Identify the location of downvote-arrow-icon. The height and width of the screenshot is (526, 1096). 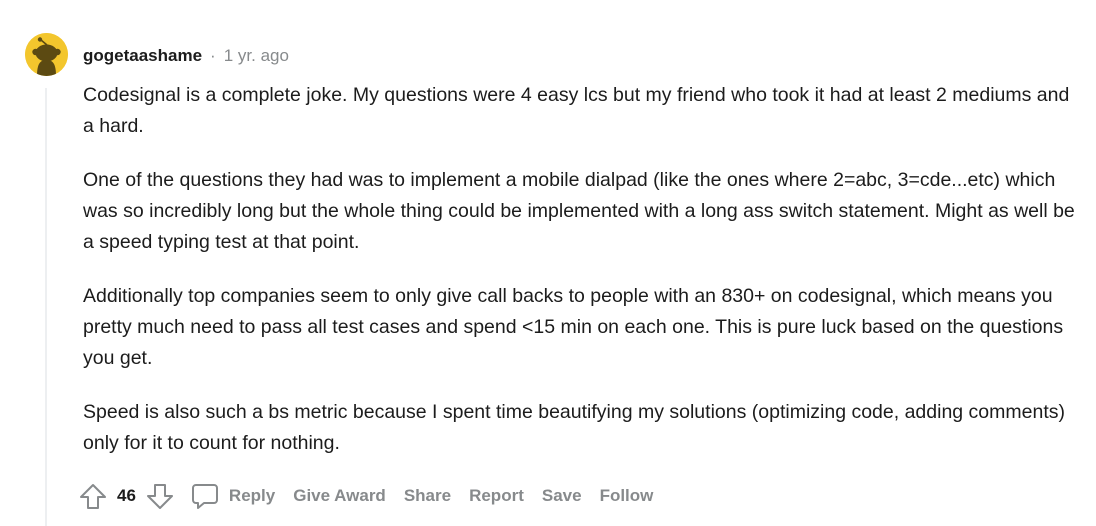
(159, 496).